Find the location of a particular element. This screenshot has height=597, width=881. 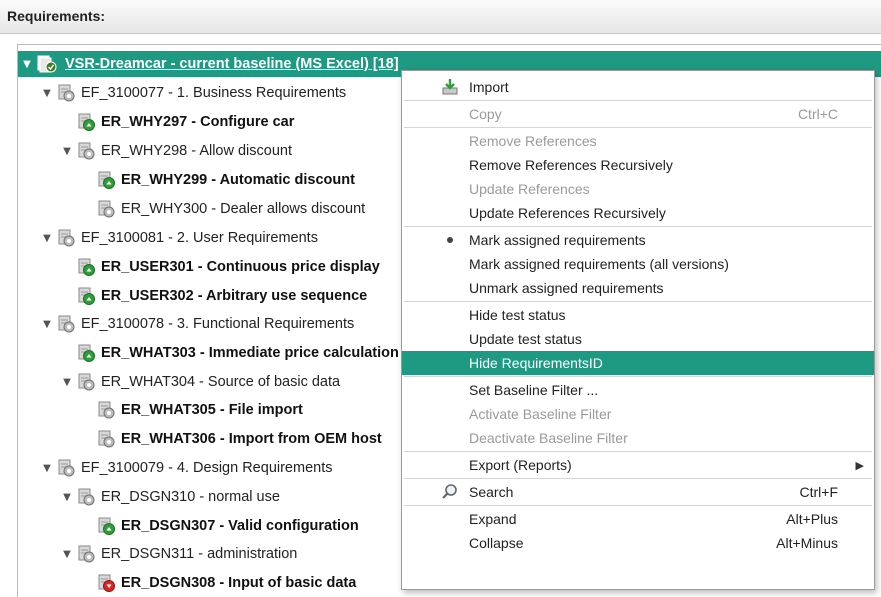

tree-node-label: EF_3100079 - 4. Design Requirements is located at coordinates (207, 468).